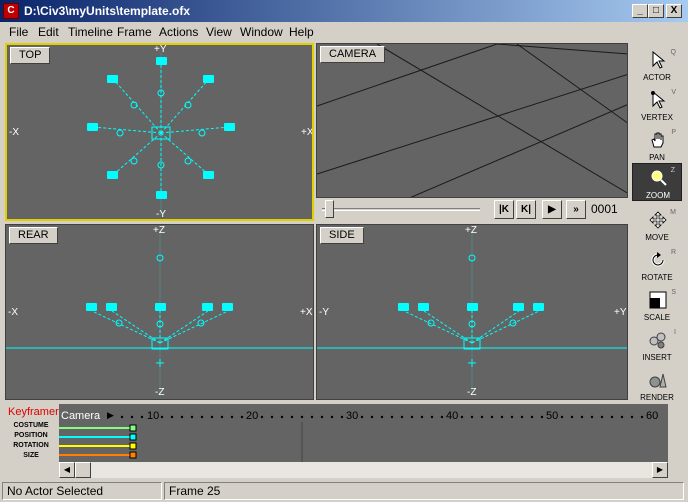  What do you see at coordinates (504, 209) in the screenshot?
I see `first-frame-button: |K` at bounding box center [504, 209].